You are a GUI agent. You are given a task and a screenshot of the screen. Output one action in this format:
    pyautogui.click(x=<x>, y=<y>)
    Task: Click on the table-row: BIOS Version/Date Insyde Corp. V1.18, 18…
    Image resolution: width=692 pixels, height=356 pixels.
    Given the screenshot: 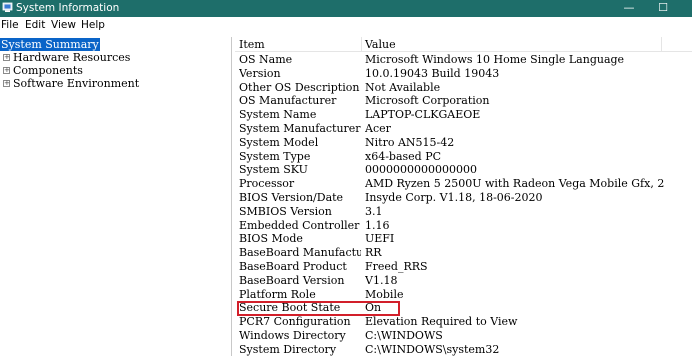 What is the action you would take?
    pyautogui.click(x=463, y=198)
    